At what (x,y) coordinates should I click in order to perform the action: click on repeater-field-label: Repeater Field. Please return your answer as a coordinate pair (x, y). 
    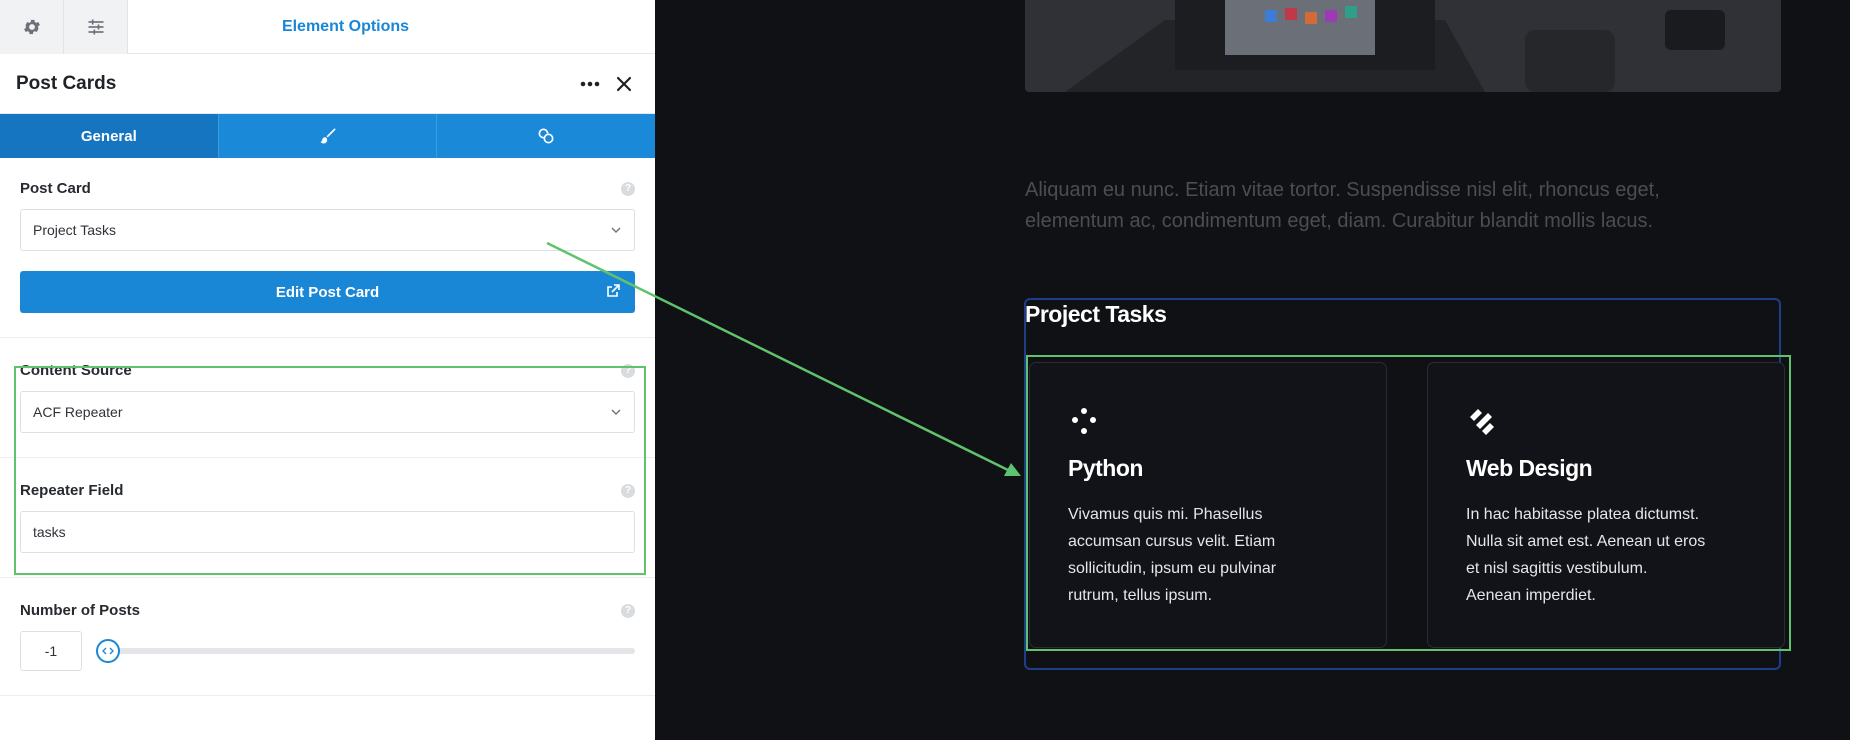
    Looking at the image, I should click on (72, 490).